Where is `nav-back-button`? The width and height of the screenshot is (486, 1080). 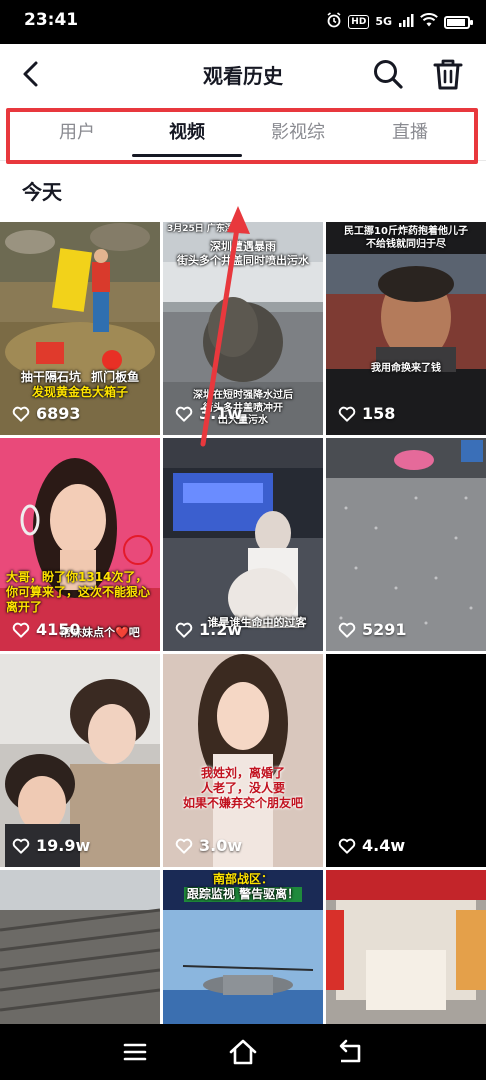 nav-back-button is located at coordinates (351, 1052).